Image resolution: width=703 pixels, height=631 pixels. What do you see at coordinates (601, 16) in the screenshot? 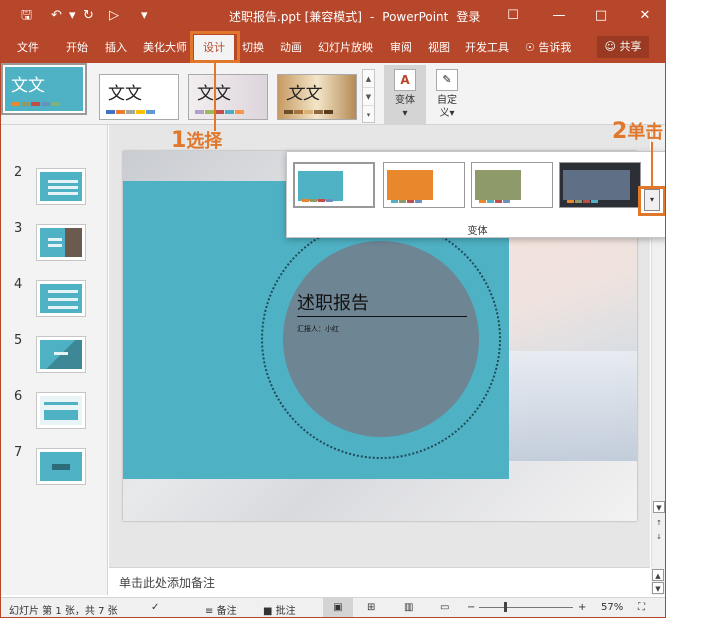
I see `maximize-icon: □` at bounding box center [601, 16].